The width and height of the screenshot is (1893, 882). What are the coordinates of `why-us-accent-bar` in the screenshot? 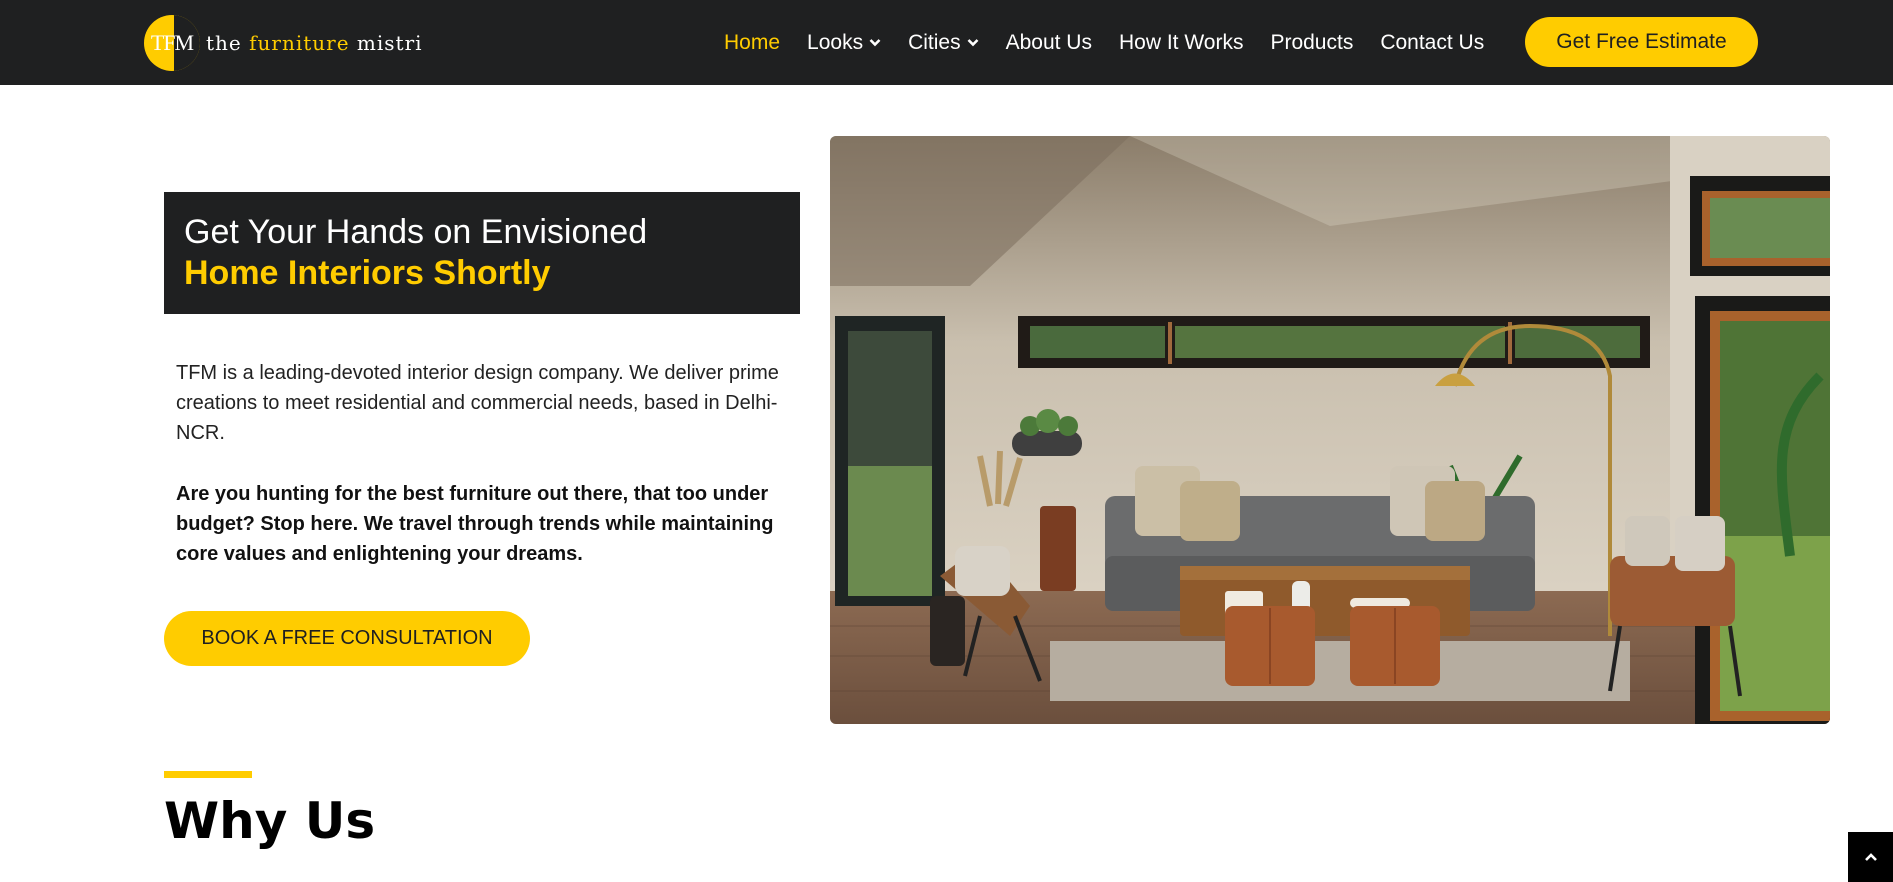 It's located at (208, 774).